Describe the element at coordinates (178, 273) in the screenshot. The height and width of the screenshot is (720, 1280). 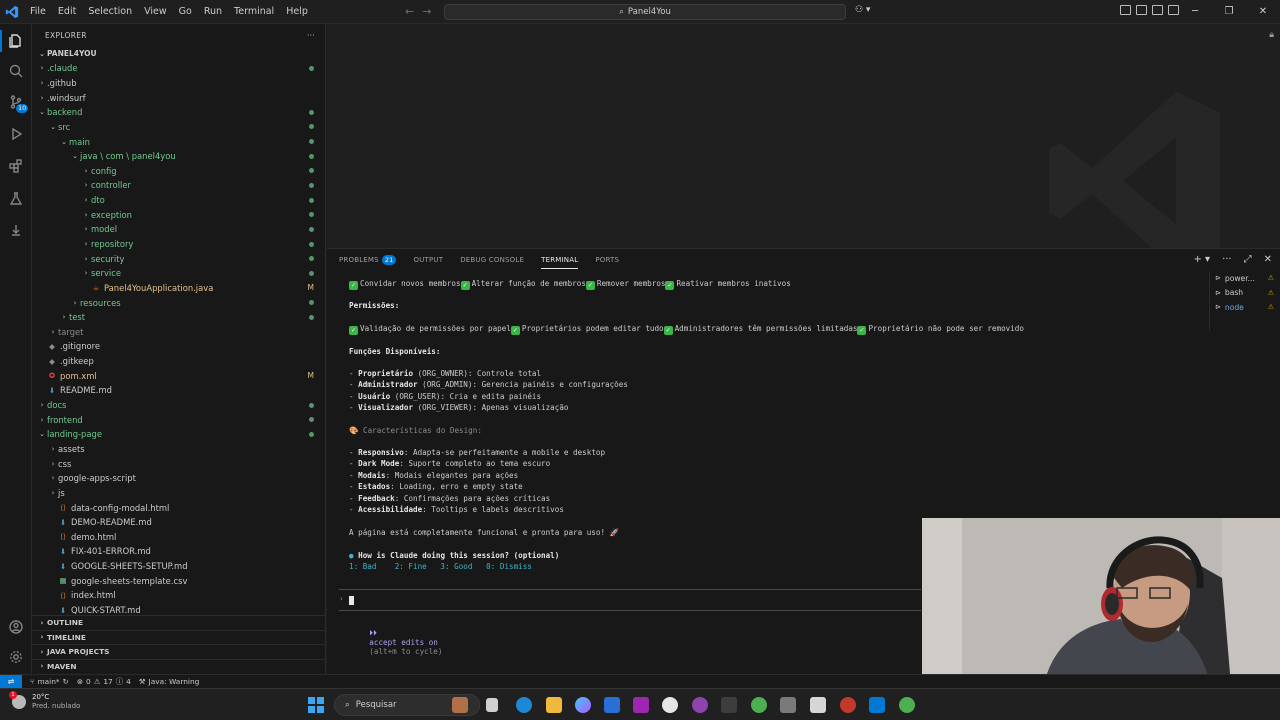
I see `tree-folder: › service` at that location.